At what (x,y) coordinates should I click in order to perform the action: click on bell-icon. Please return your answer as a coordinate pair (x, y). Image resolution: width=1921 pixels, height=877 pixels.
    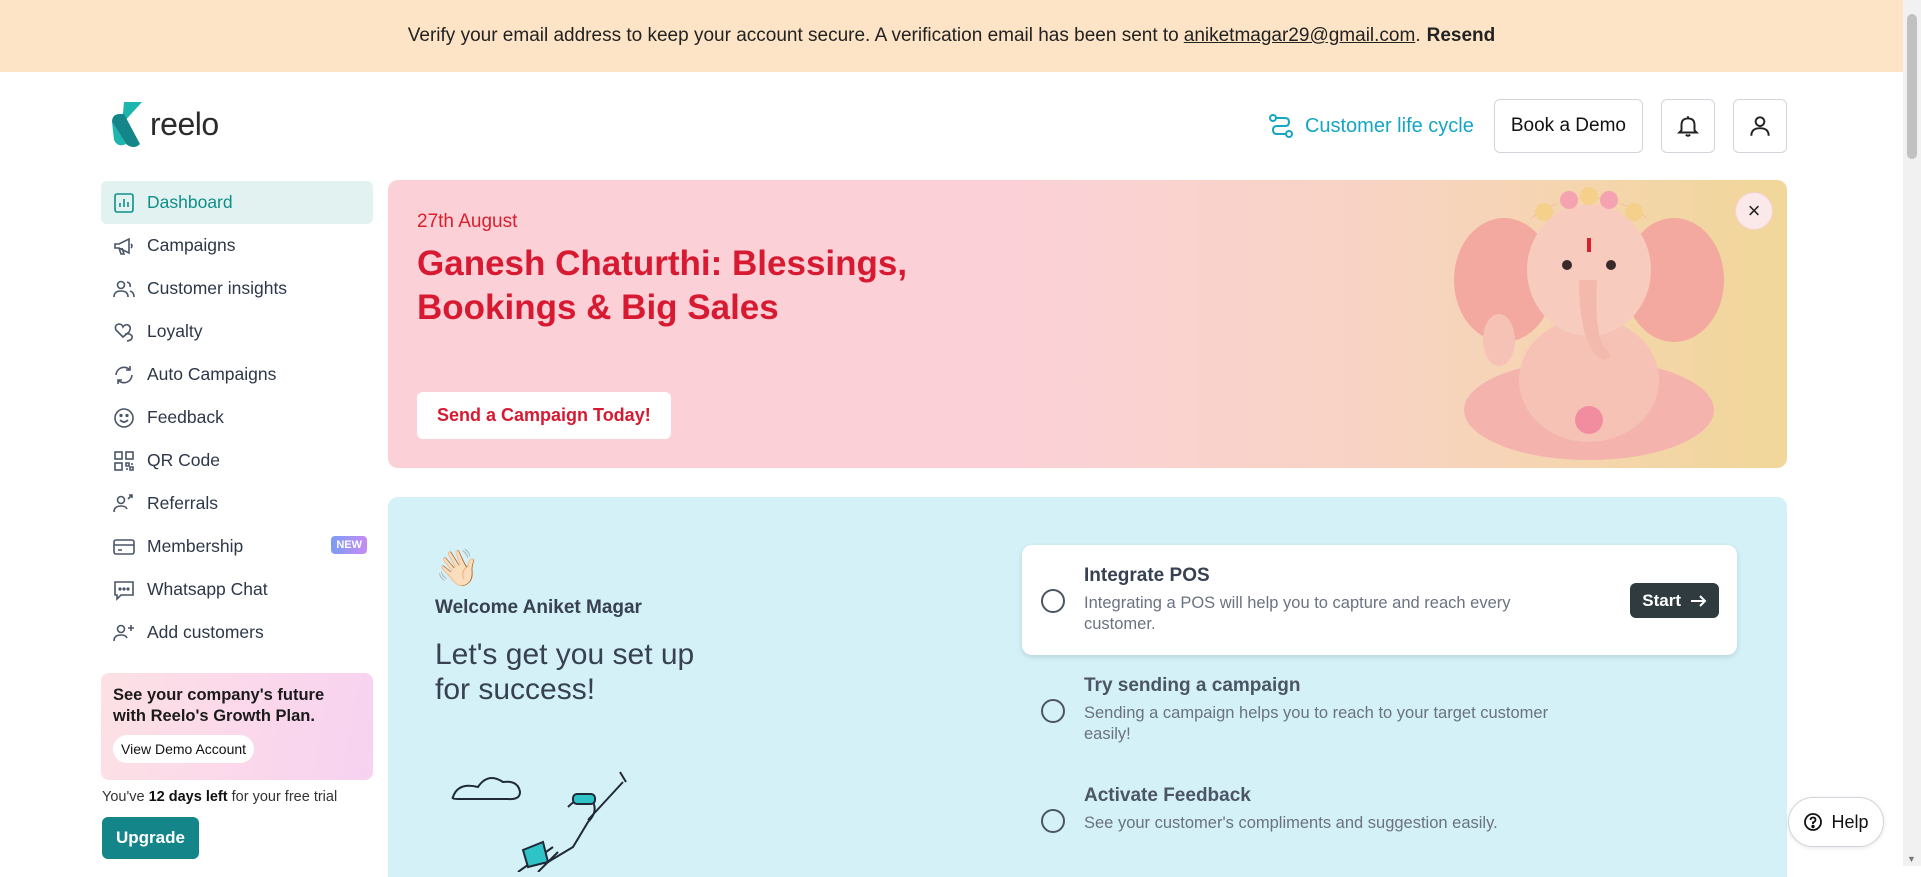
    Looking at the image, I should click on (1688, 126).